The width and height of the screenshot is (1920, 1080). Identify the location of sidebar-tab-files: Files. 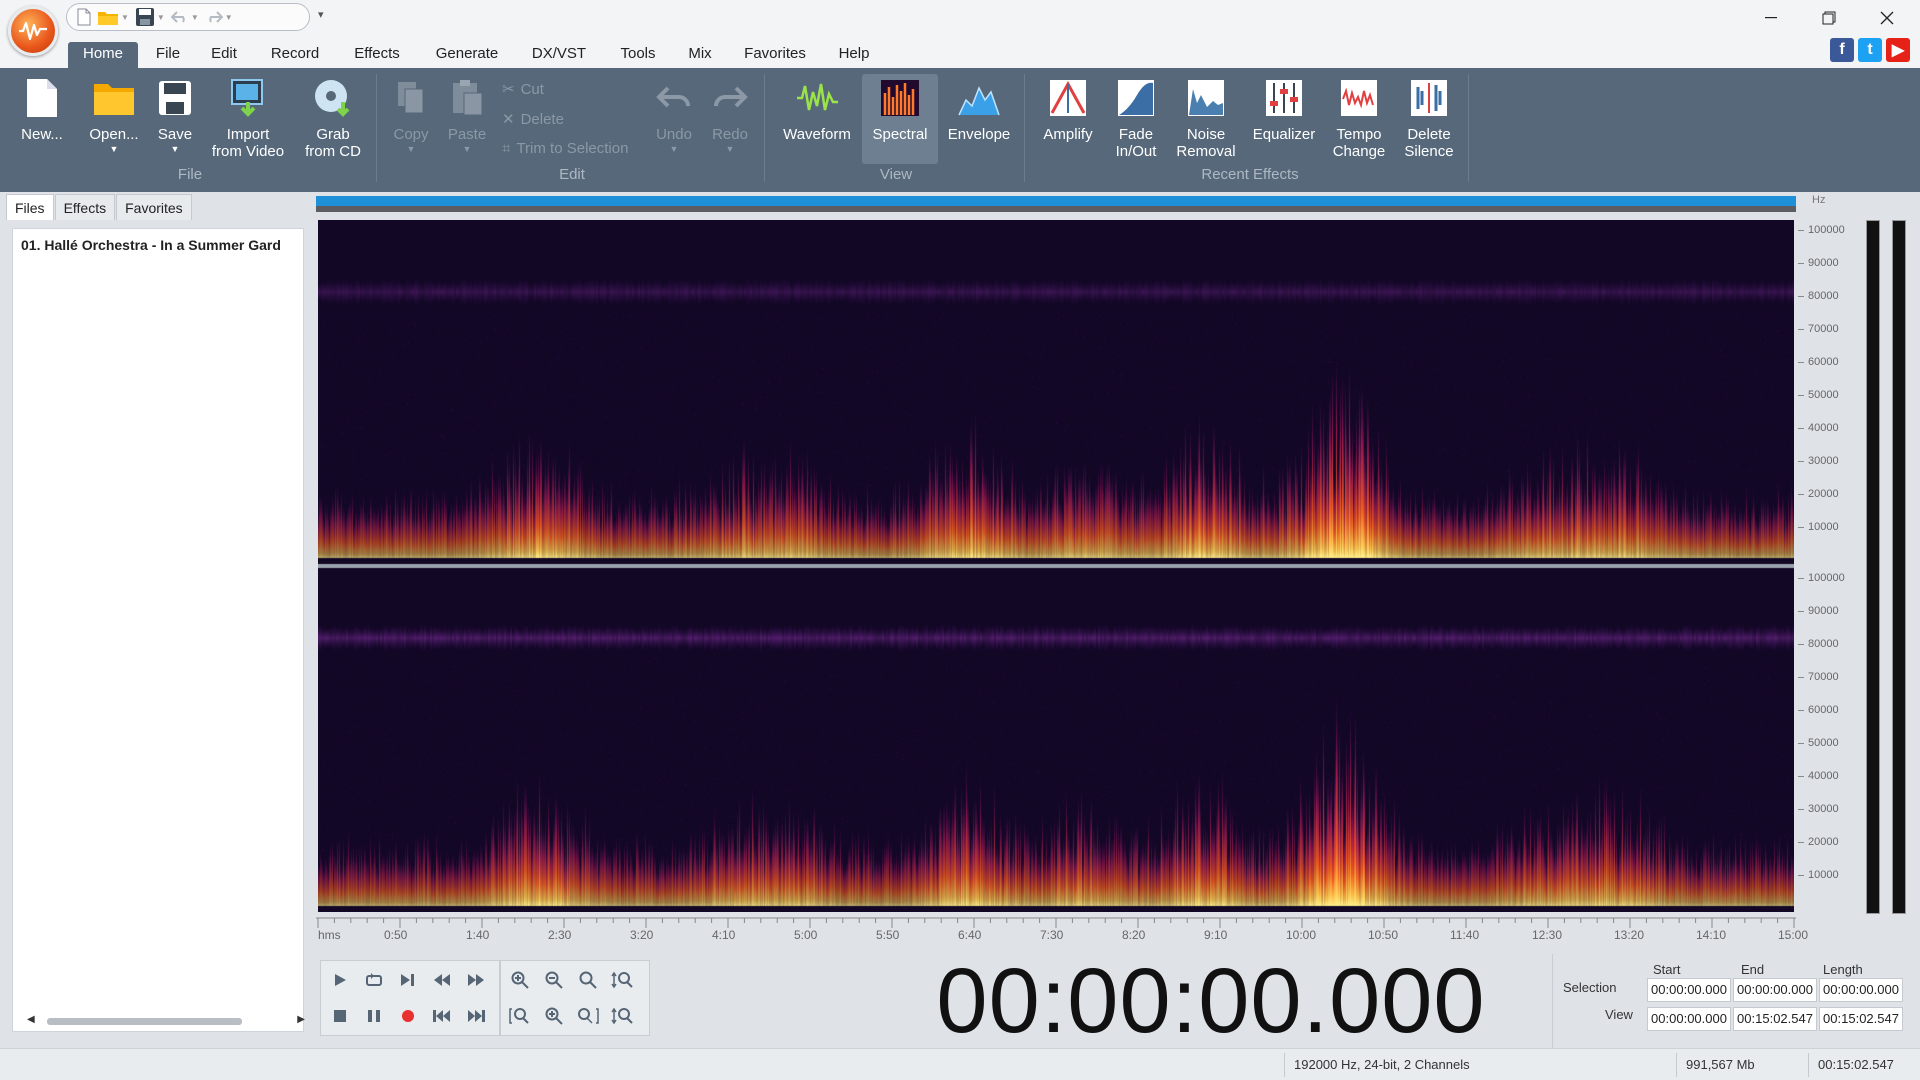
(30, 207).